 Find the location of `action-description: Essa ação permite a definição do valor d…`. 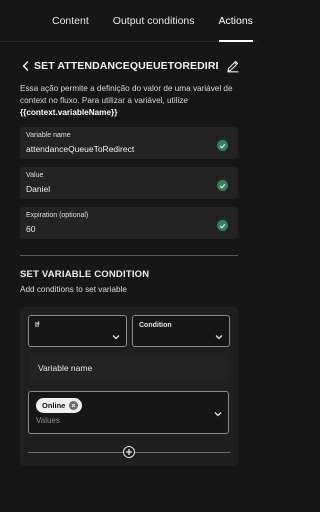

action-description: Essa ação permite a definição do valor d… is located at coordinates (133, 101).